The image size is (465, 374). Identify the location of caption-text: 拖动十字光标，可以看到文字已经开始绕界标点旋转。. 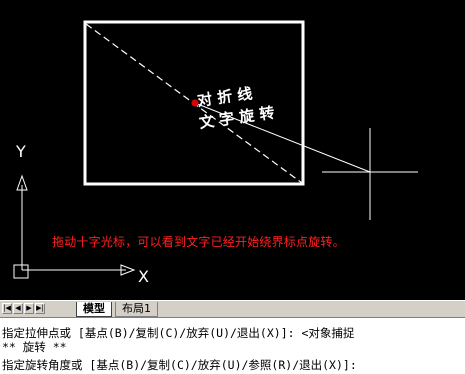
(198, 242).